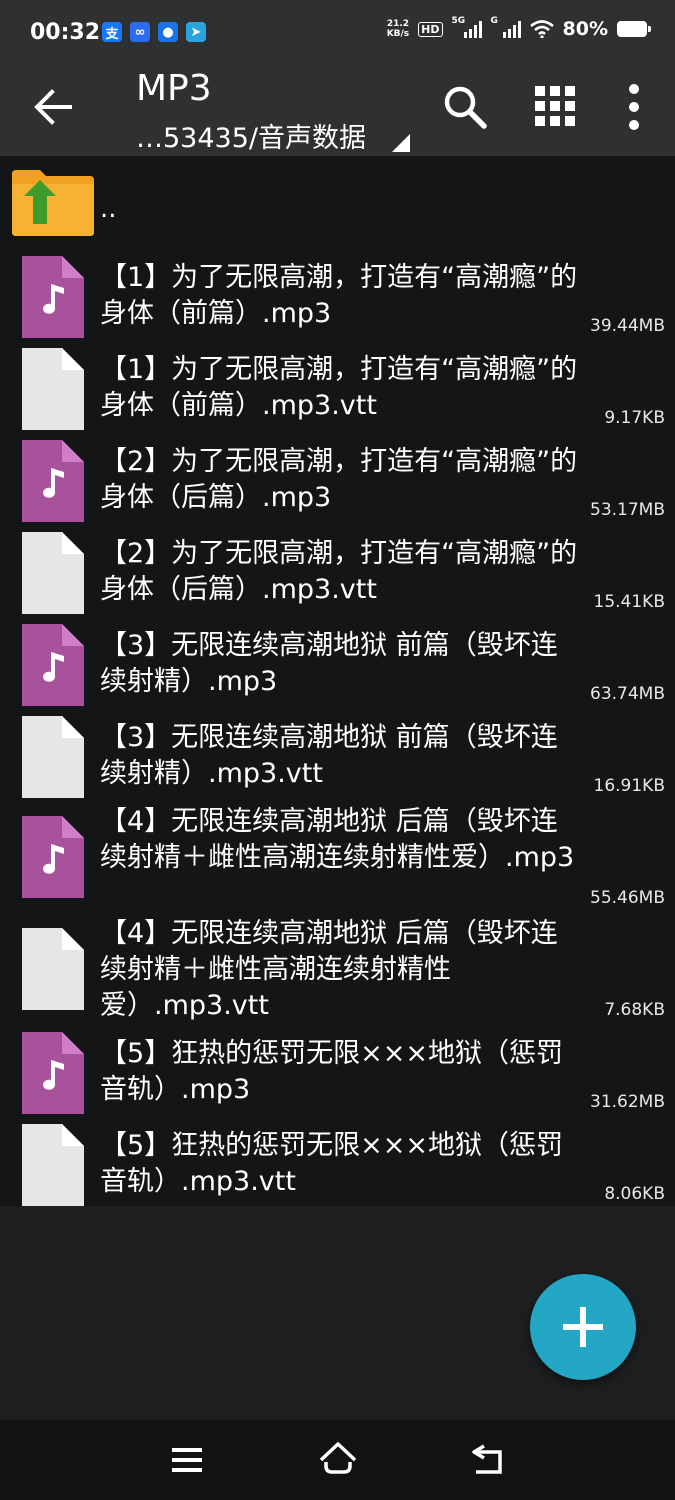  I want to click on file-row: 【3】无限连续高潮地狱 前篇（毁坏连续射精）.mp3 63.74MB, so click(337, 664).